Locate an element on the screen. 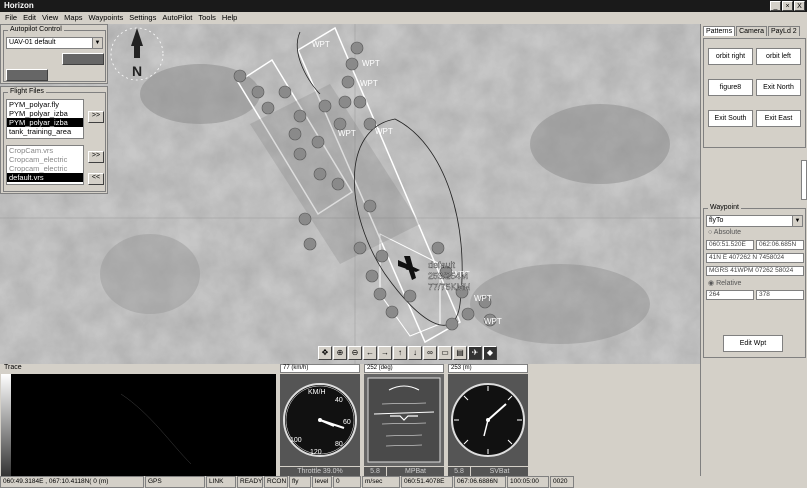 The image size is (807, 488). arrow-down-icon: ↓ is located at coordinates (415, 353).